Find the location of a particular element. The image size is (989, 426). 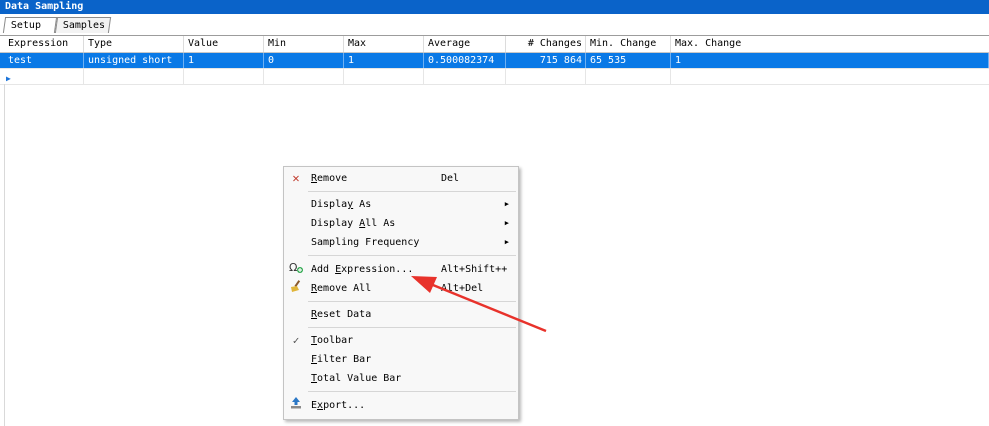

cell-expression: test is located at coordinates (44, 60).